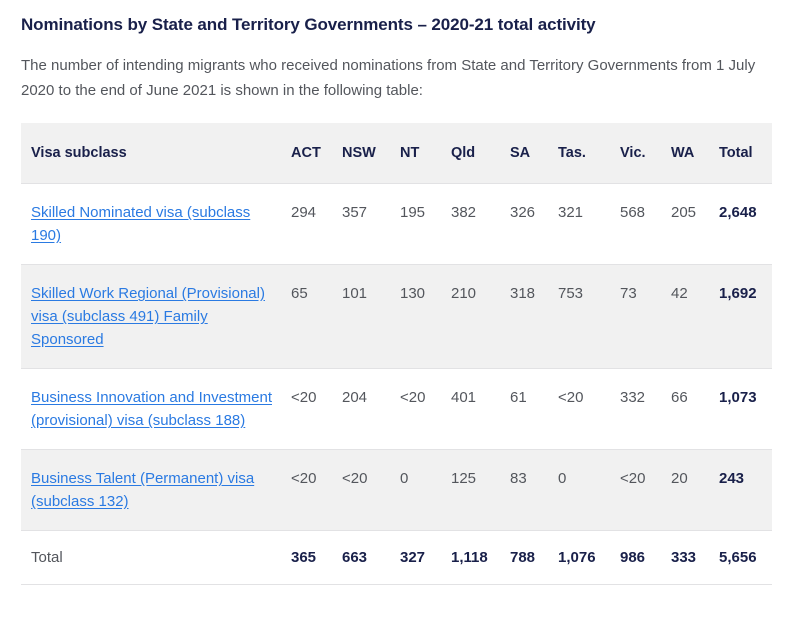 Image resolution: width=792 pixels, height=617 pixels. Describe the element at coordinates (745, 224) in the screenshot. I see `cell-total: 2,648` at that location.